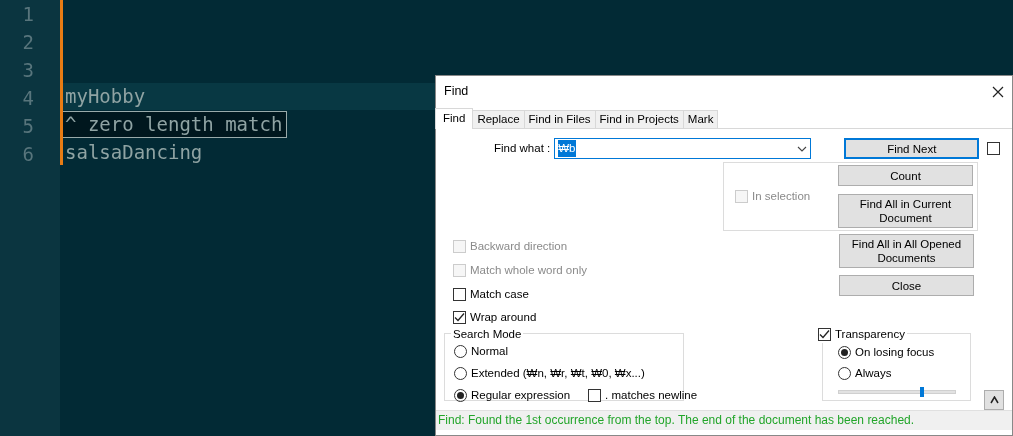  I want to click on slider-thumb, so click(921, 392).